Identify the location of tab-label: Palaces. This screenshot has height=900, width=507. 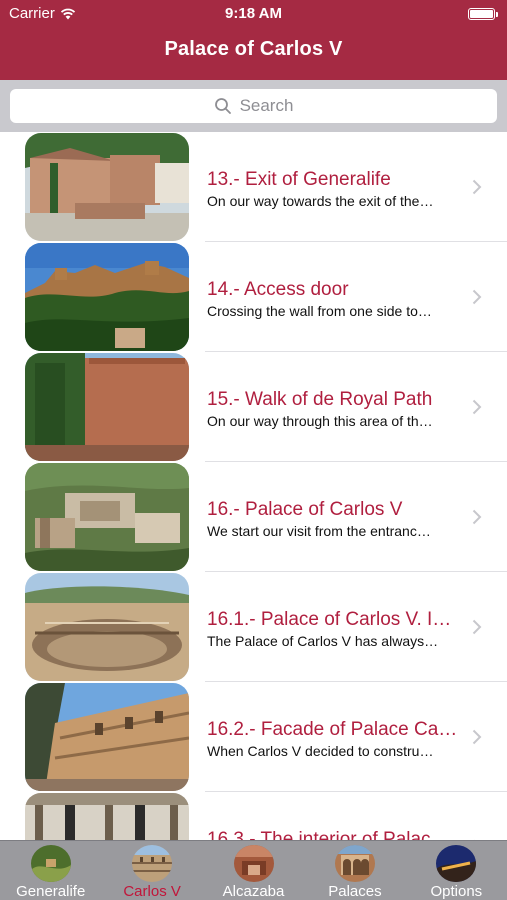
(355, 891).